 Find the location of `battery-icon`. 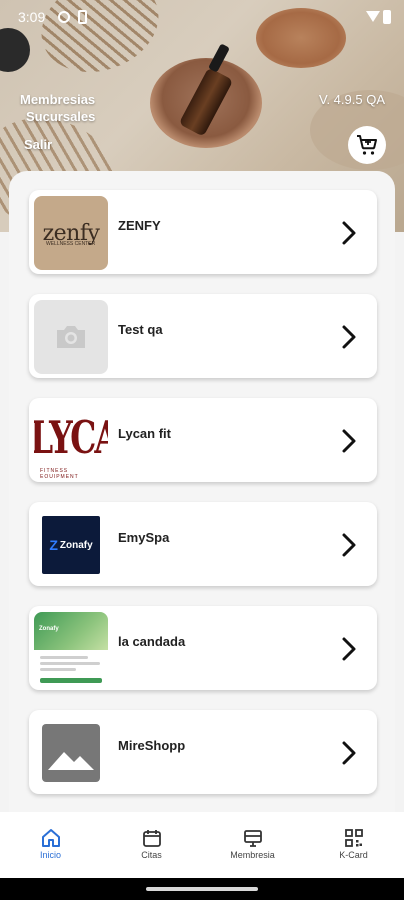

battery-icon is located at coordinates (387, 17).